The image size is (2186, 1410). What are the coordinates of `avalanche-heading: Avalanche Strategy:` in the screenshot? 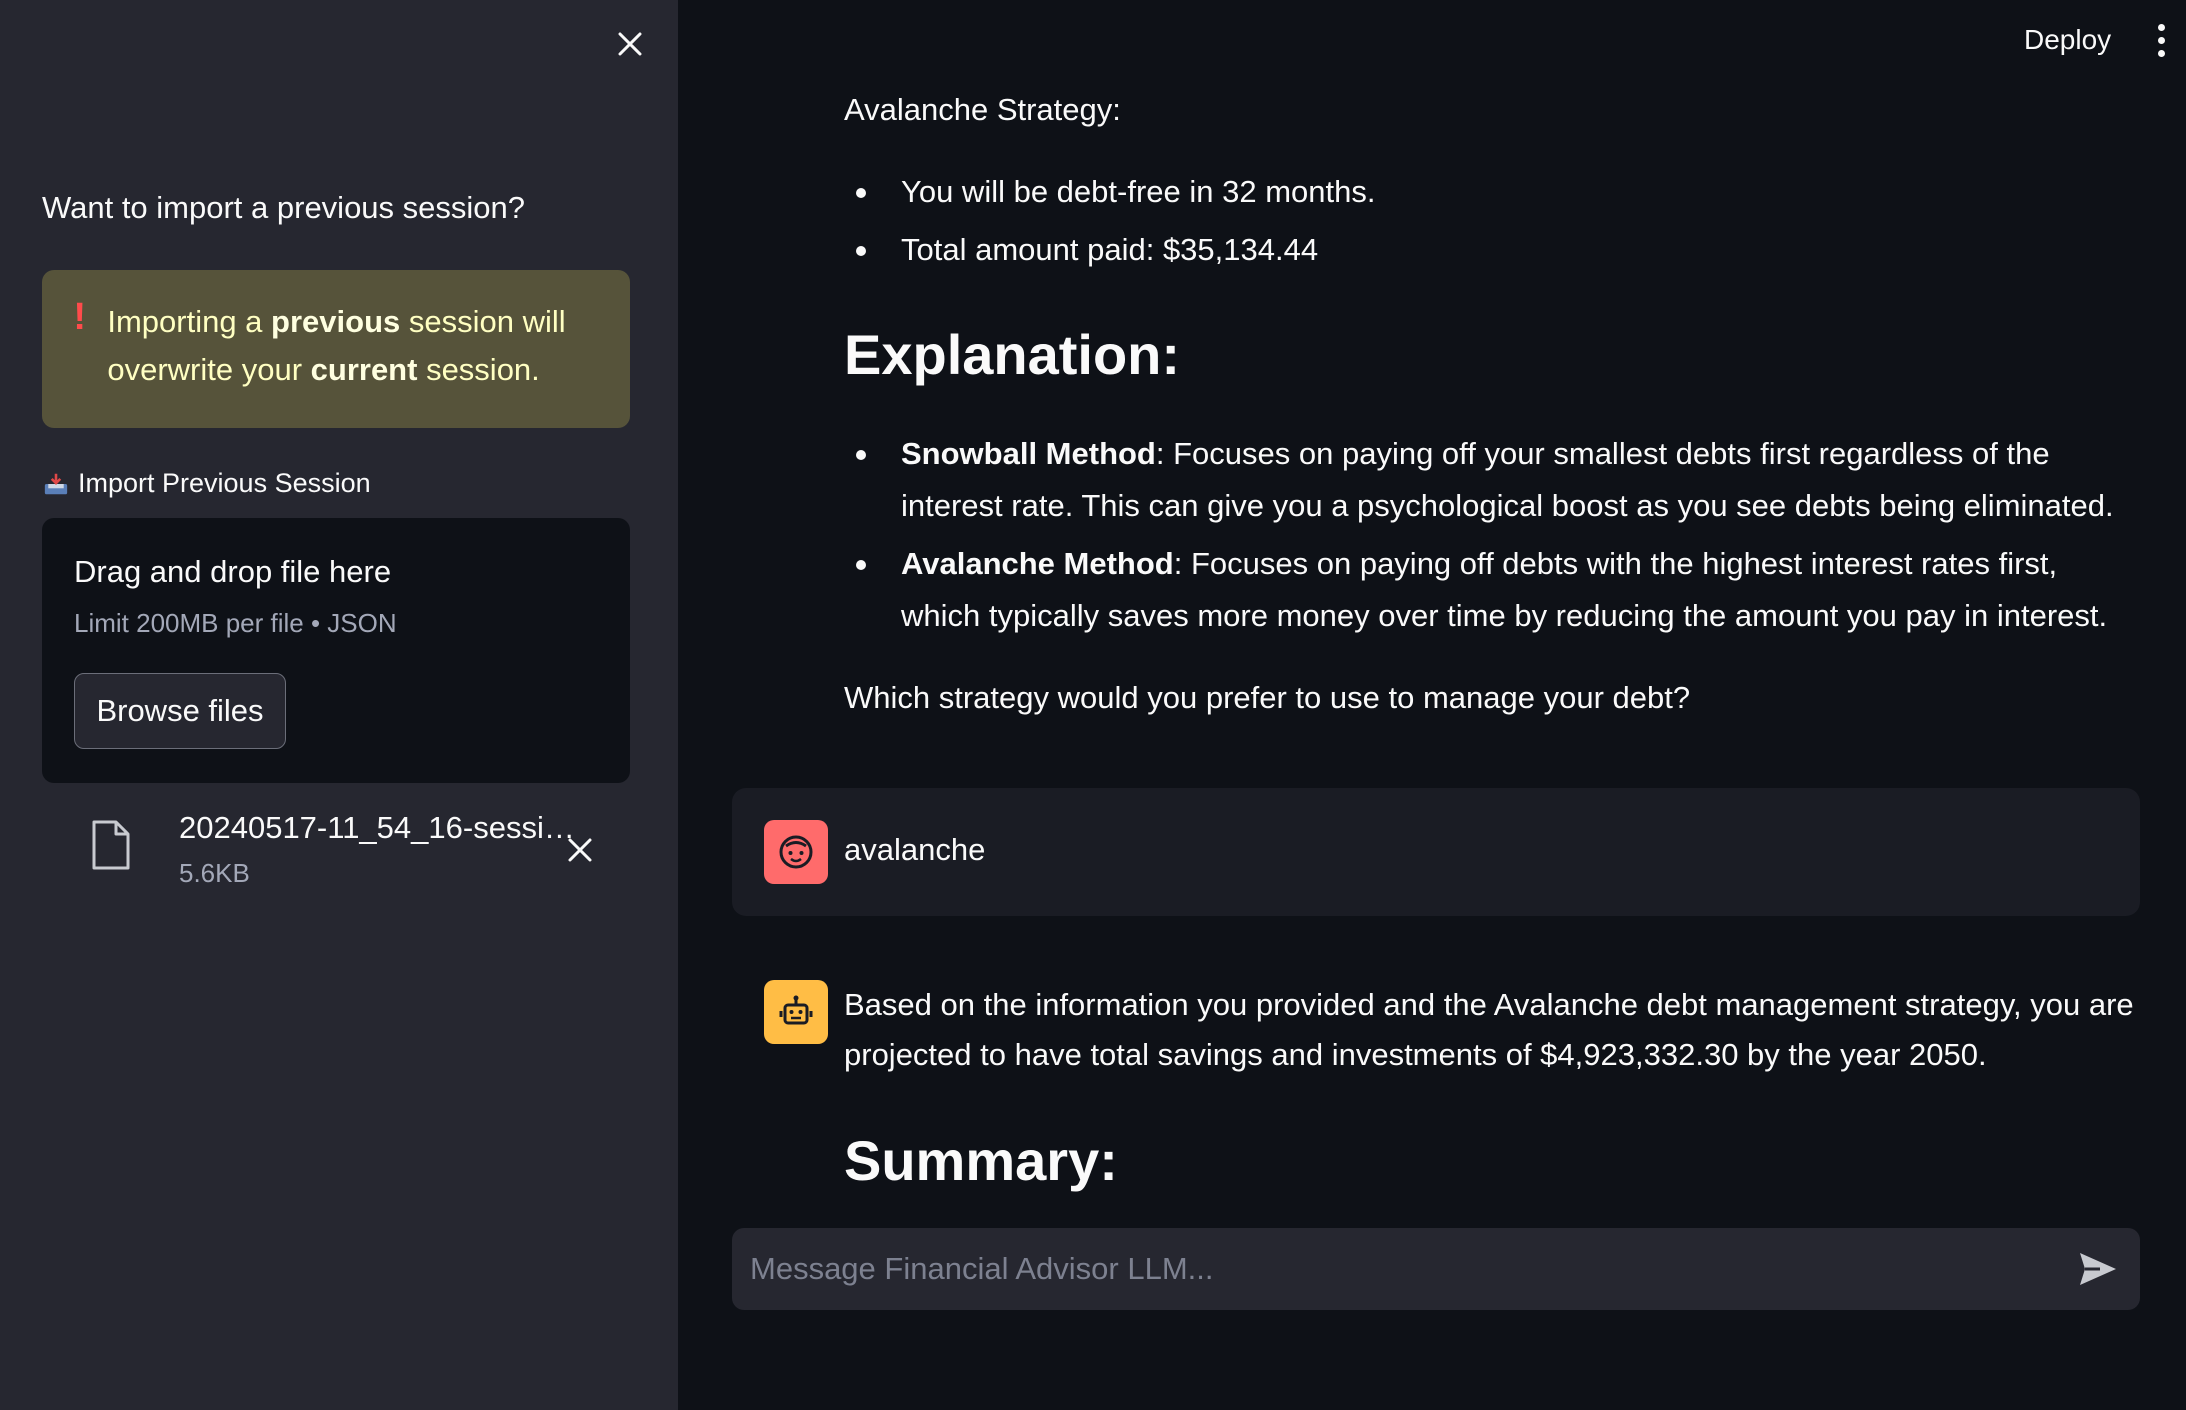 It's located at (982, 109).